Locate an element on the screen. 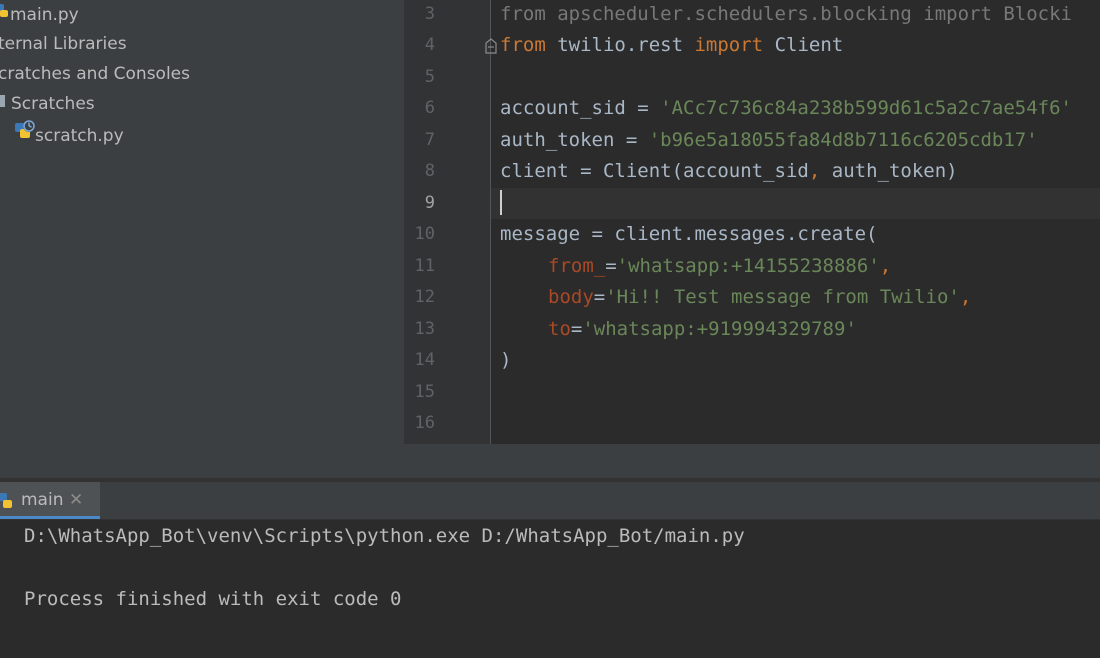 The height and width of the screenshot is (658, 1100). code-line-11: from_='whatsapp:+14155238886', is located at coordinates (719, 266).